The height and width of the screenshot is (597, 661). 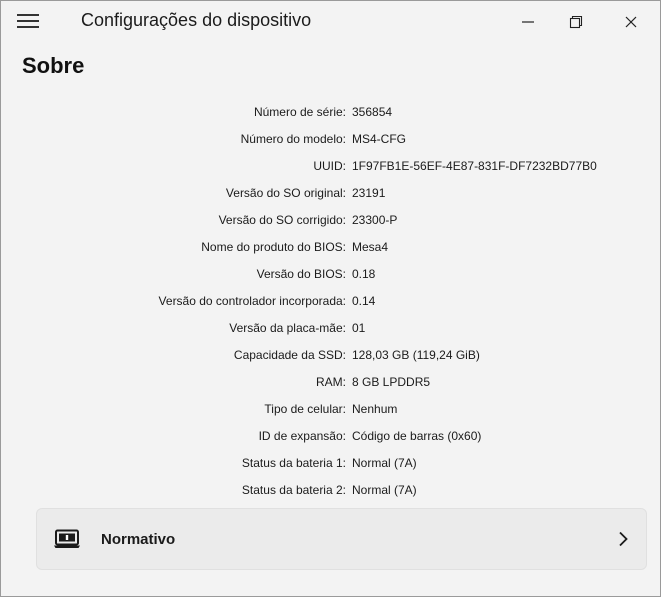 What do you see at coordinates (331, 382) in the screenshot?
I see `info-label: RAM:` at bounding box center [331, 382].